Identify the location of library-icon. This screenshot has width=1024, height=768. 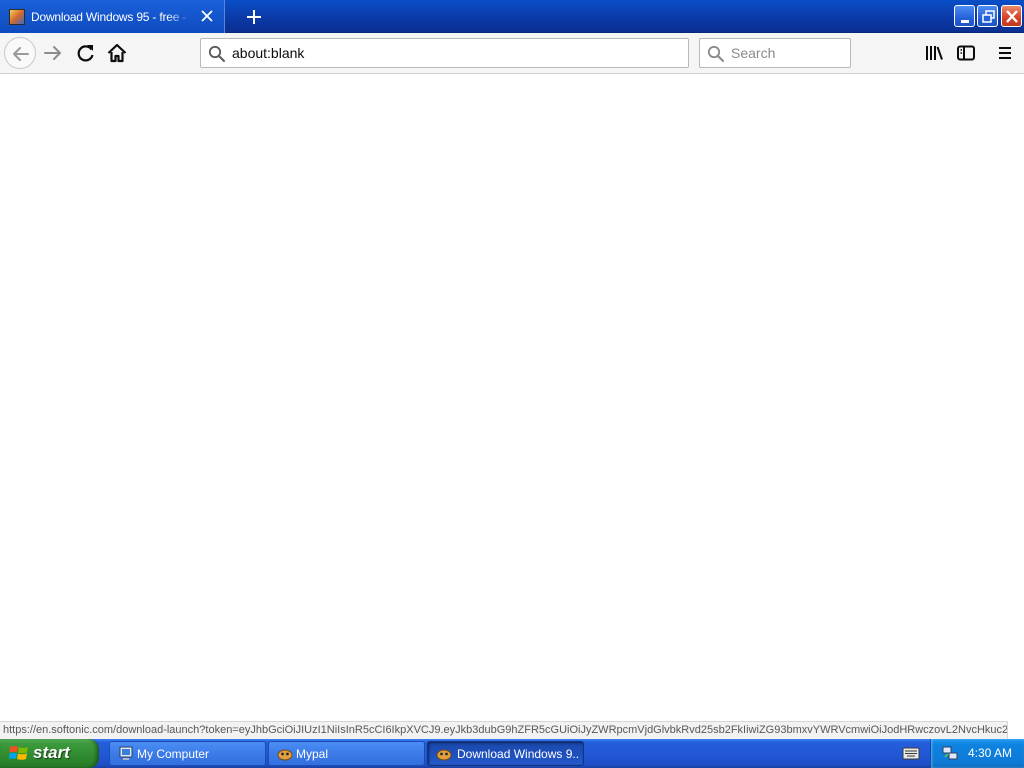
(934, 53).